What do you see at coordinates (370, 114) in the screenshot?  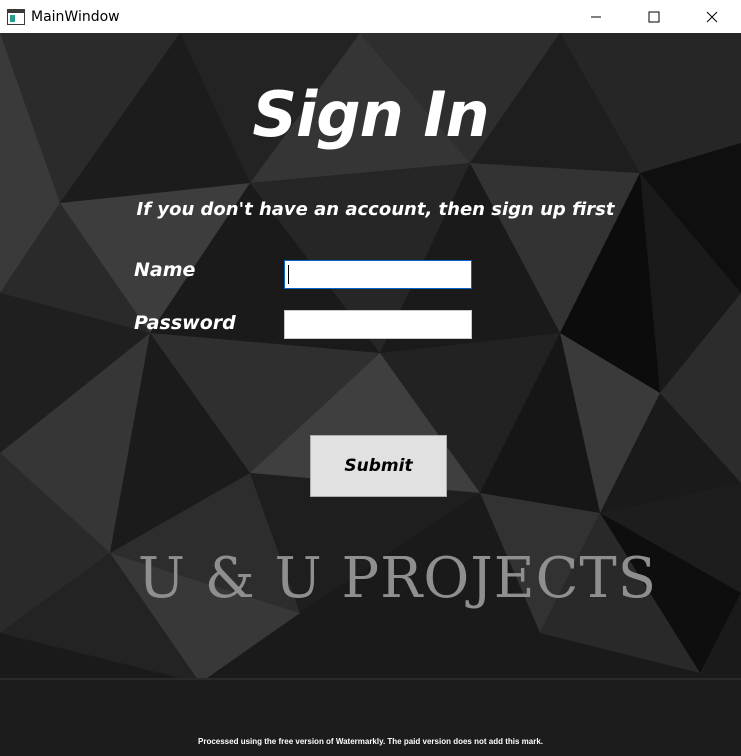 I see `page-title: Sign In` at bounding box center [370, 114].